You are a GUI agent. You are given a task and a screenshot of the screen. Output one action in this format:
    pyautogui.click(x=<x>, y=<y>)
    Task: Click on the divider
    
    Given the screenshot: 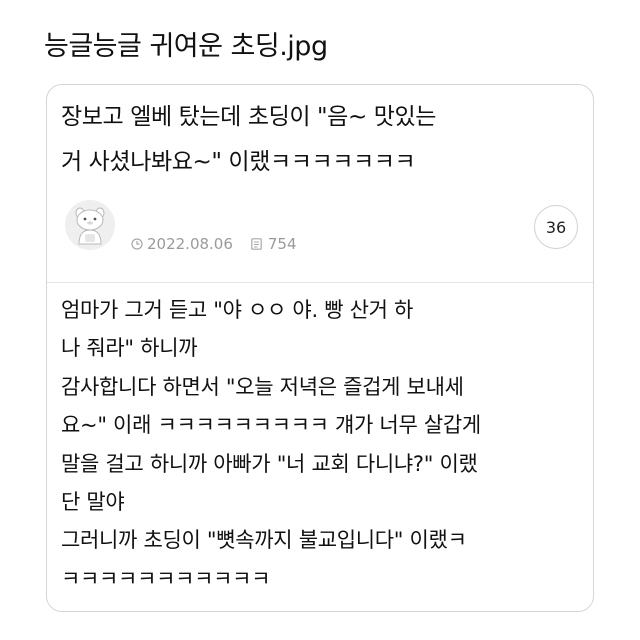 What is the action you would take?
    pyautogui.click(x=320, y=282)
    